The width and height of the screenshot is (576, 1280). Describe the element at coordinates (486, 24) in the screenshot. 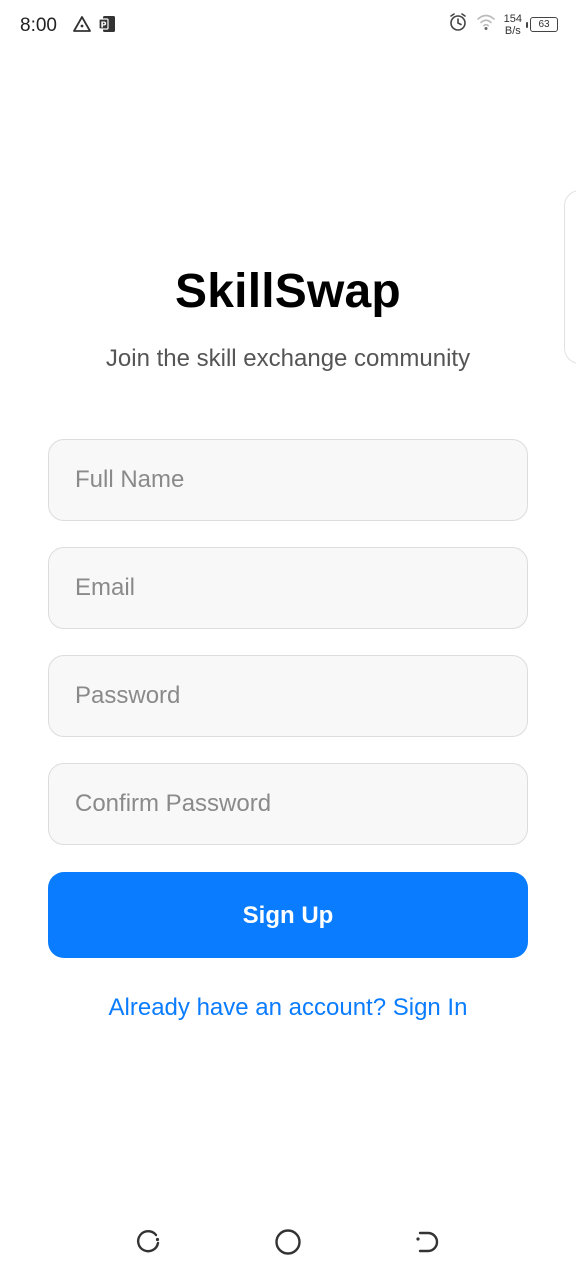

I see `wifi-icon` at that location.